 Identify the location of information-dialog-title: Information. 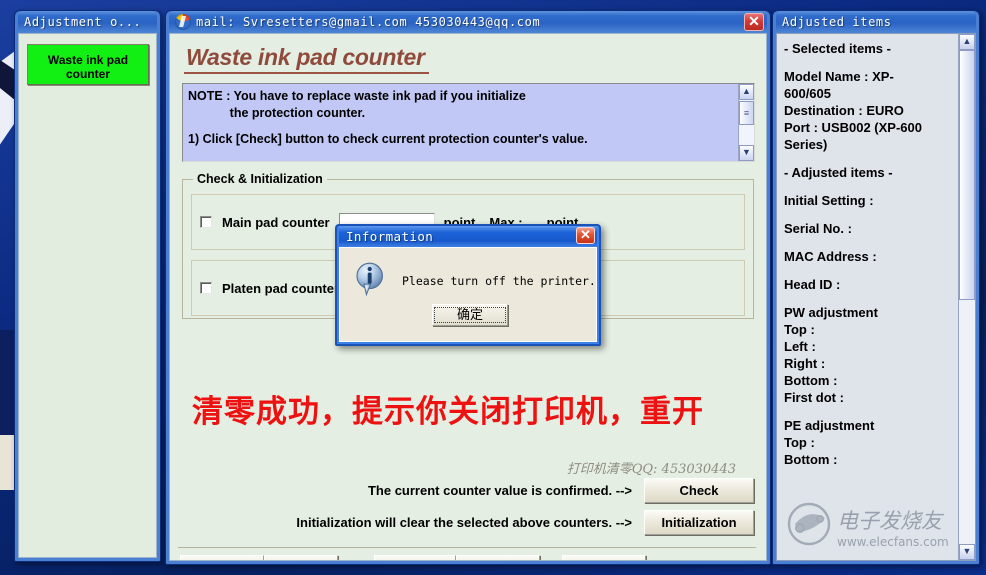
(390, 236).